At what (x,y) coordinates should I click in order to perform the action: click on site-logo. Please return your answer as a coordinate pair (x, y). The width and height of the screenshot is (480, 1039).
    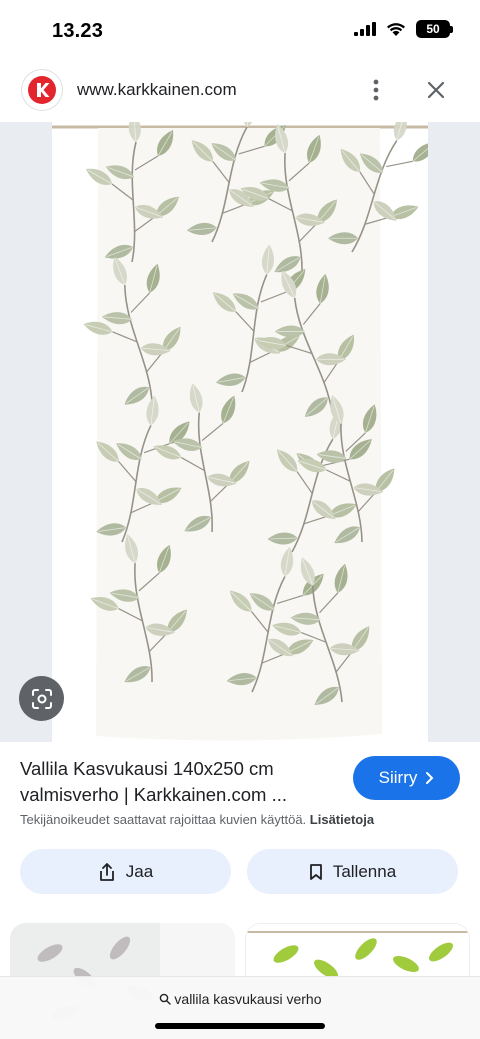
    Looking at the image, I should click on (42, 90).